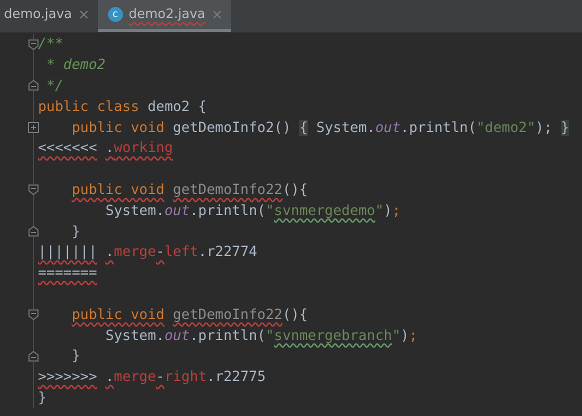  Describe the element at coordinates (148, 252) in the screenshot. I see `code-line: ||||||| .merge-left.r22774` at that location.